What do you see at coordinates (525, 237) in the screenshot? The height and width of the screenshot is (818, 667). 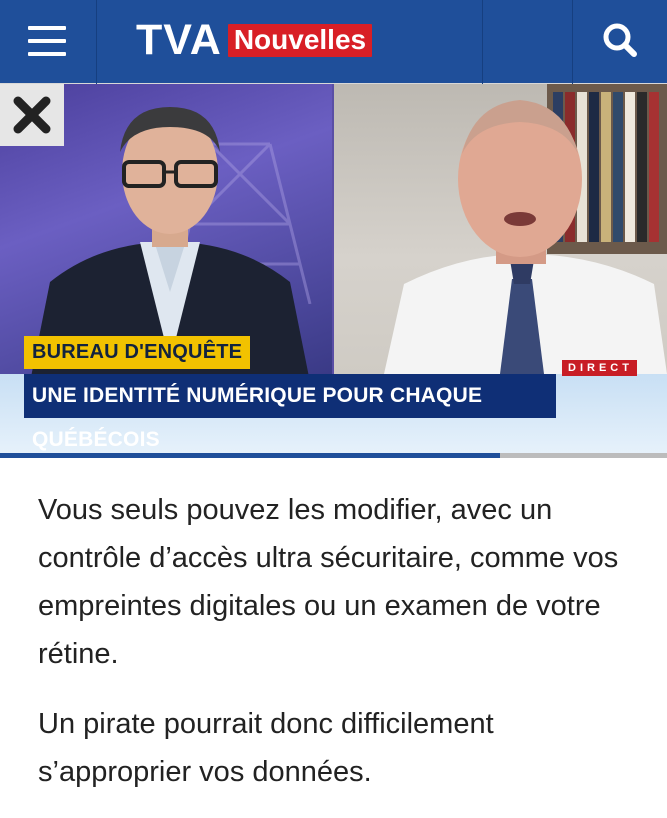 I see `guest-figure` at bounding box center [525, 237].